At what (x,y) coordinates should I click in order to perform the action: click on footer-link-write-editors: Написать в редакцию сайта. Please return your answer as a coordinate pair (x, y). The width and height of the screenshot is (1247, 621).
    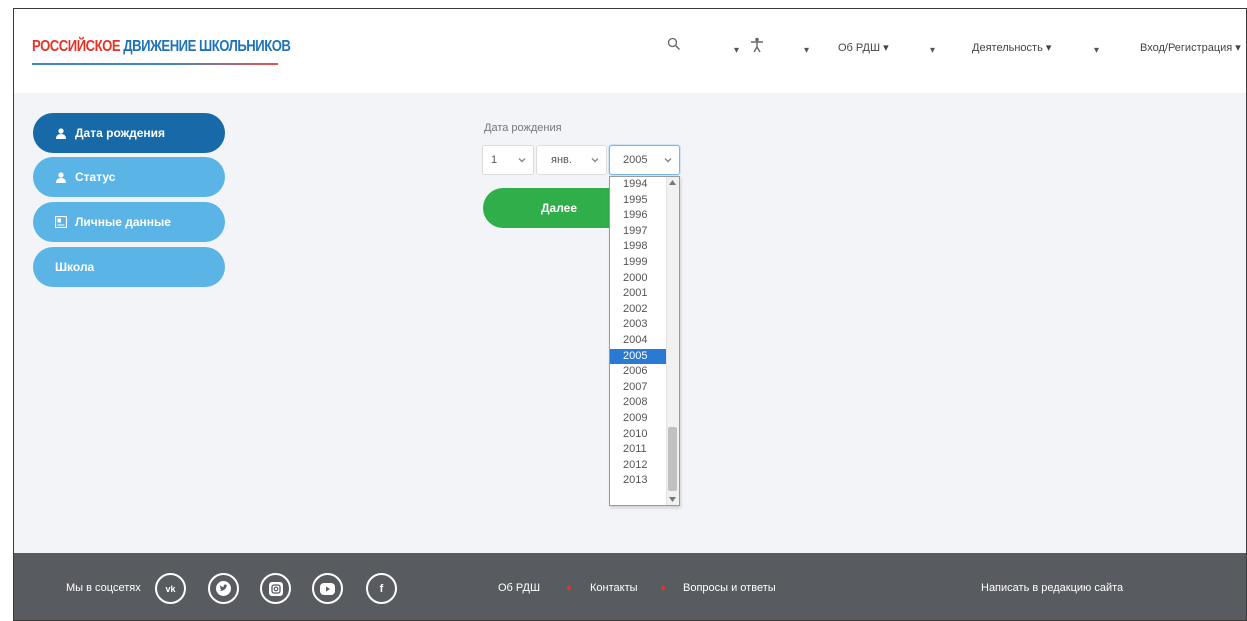
    Looking at the image, I should click on (1052, 588).